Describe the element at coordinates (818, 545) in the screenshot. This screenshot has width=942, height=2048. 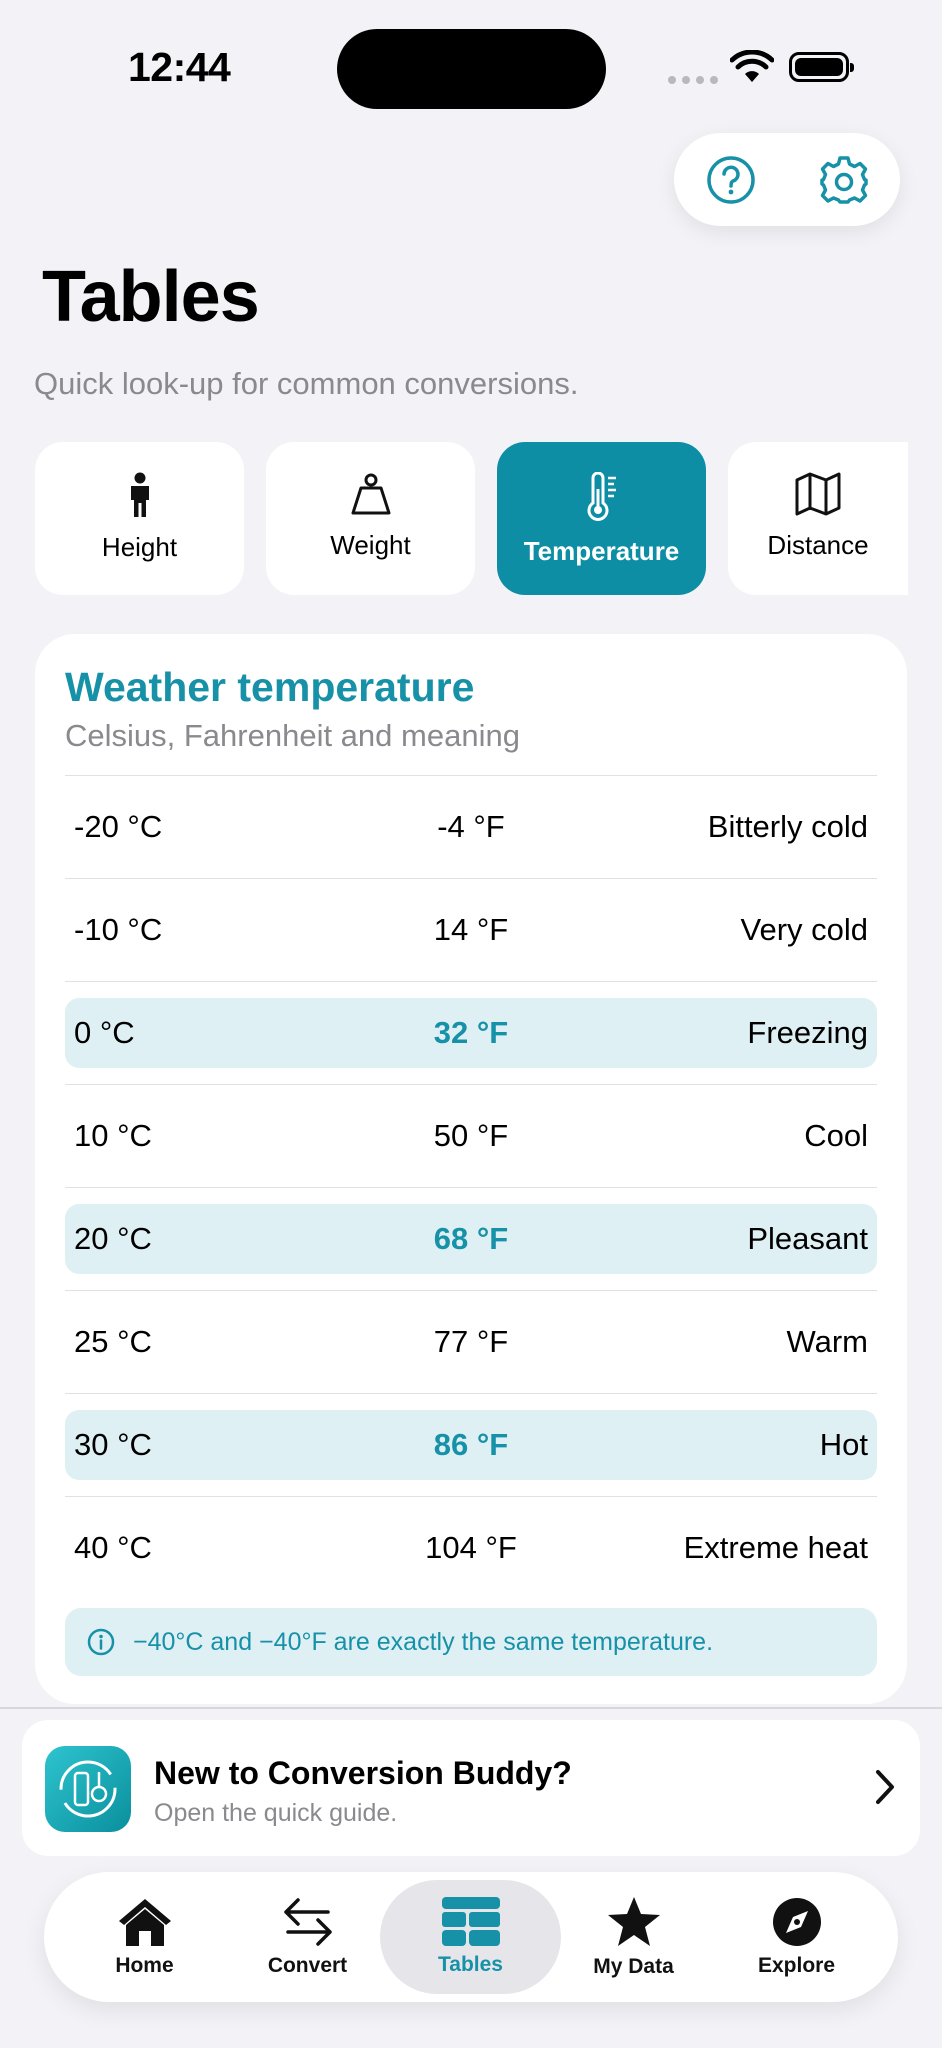
I see `tab-label: Distance` at that location.